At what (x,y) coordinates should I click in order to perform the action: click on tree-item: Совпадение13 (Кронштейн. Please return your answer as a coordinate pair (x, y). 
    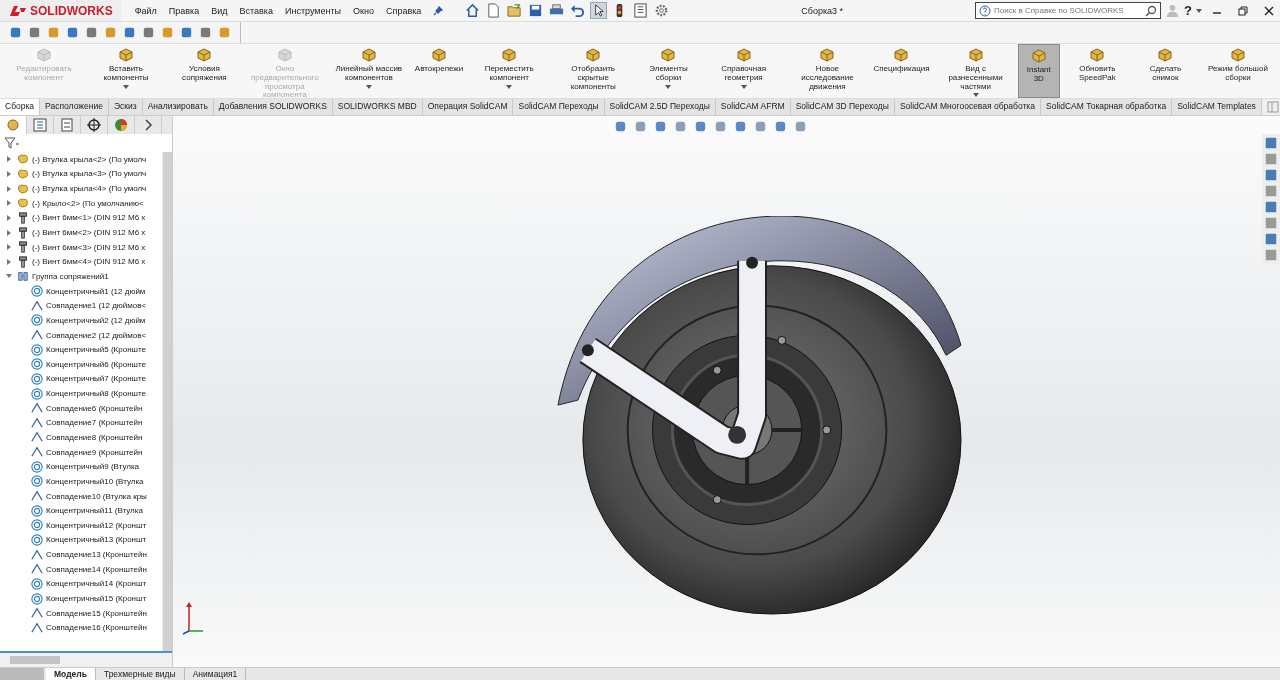
    Looking at the image, I should click on (96, 555).